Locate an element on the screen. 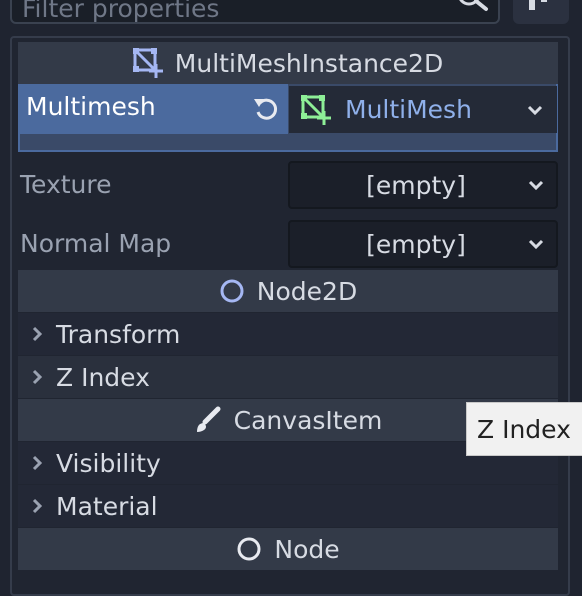 The width and height of the screenshot is (582, 596). tool-icon is located at coordinates (540, 7).